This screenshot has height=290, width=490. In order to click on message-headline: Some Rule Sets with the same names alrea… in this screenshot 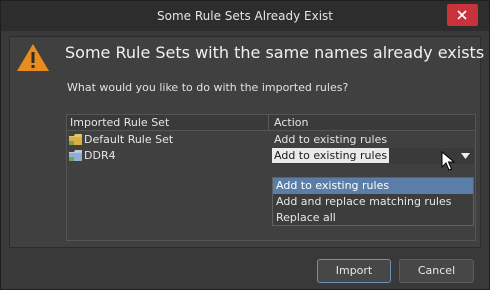, I will do `click(275, 52)`.